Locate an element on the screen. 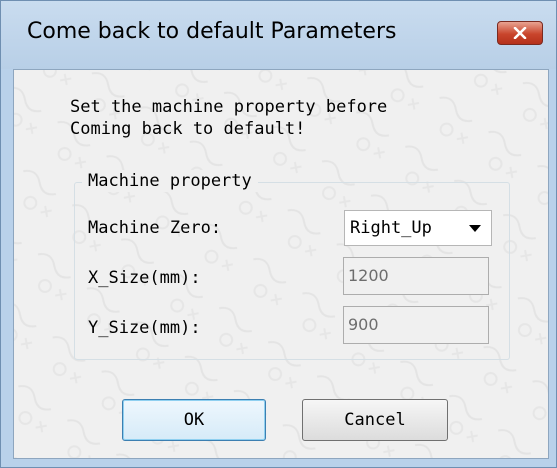  machine-property-group-title: Machine property is located at coordinates (170, 181).